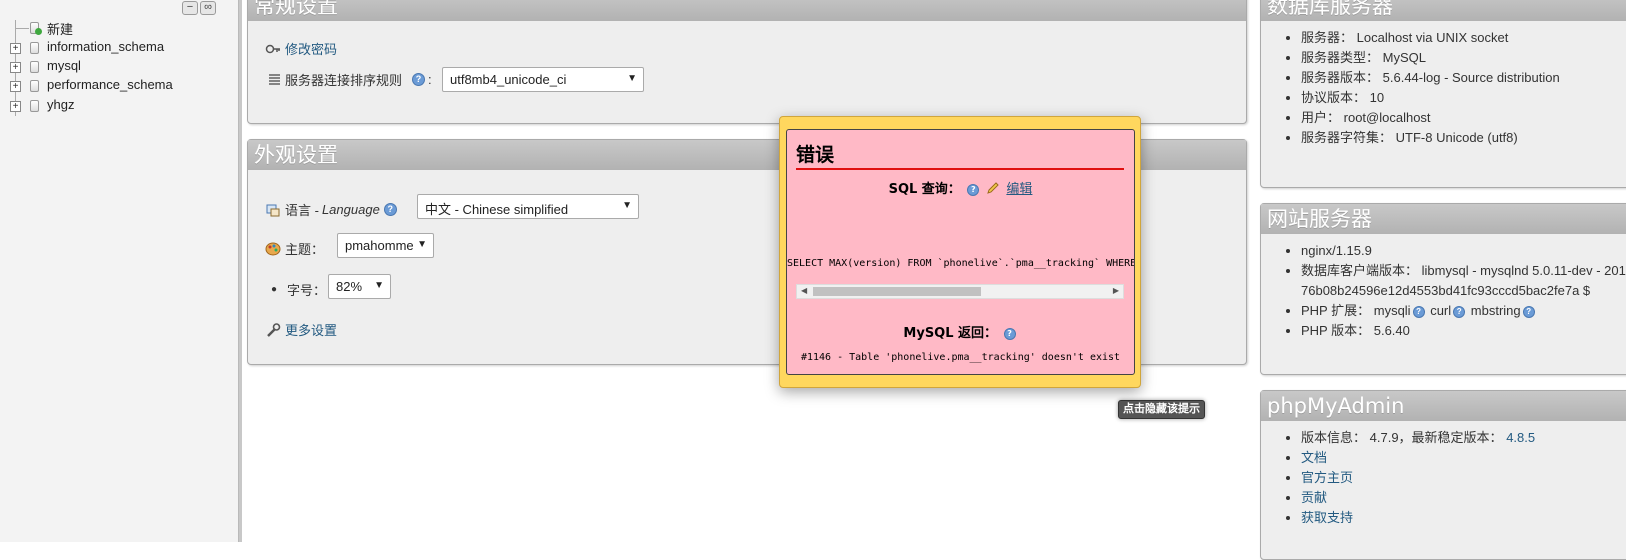 Image resolution: width=1626 pixels, height=560 pixels. What do you see at coordinates (273, 210) in the screenshot?
I see `language-icon` at bounding box center [273, 210].